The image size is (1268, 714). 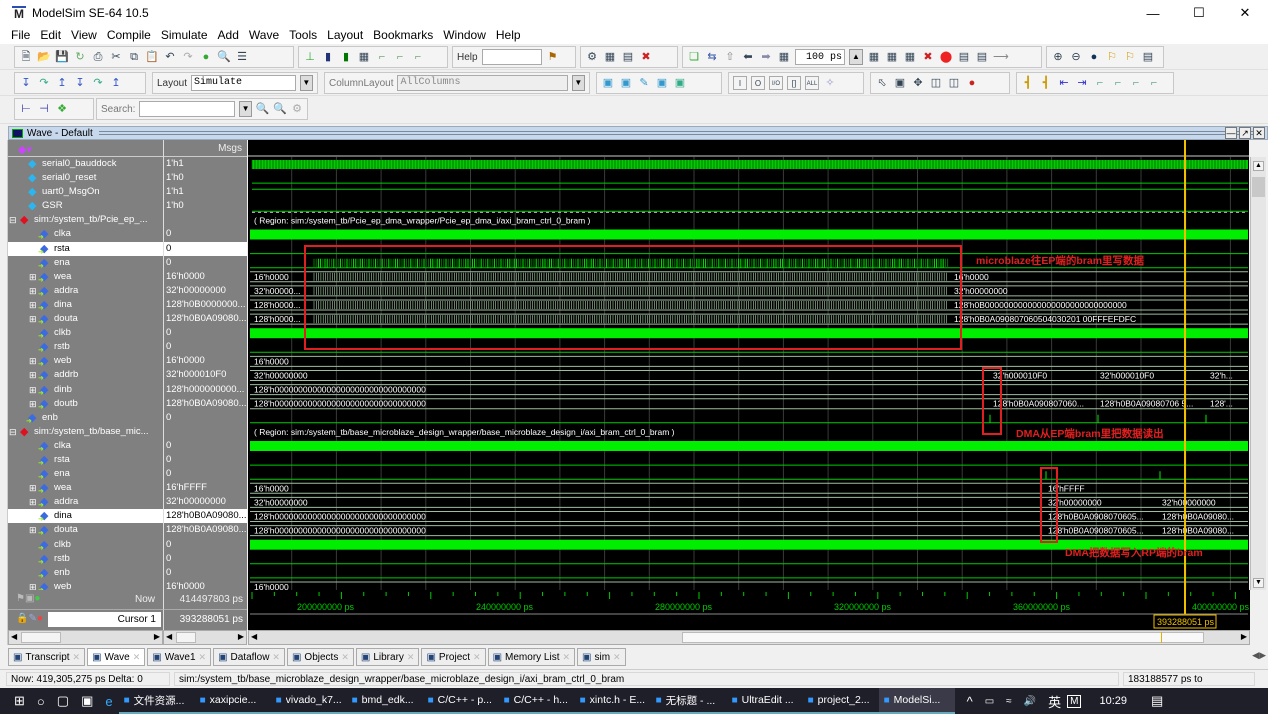 What do you see at coordinates (1028, 83) in the screenshot?
I see `insert-cursor-icon: ┫` at bounding box center [1028, 83].